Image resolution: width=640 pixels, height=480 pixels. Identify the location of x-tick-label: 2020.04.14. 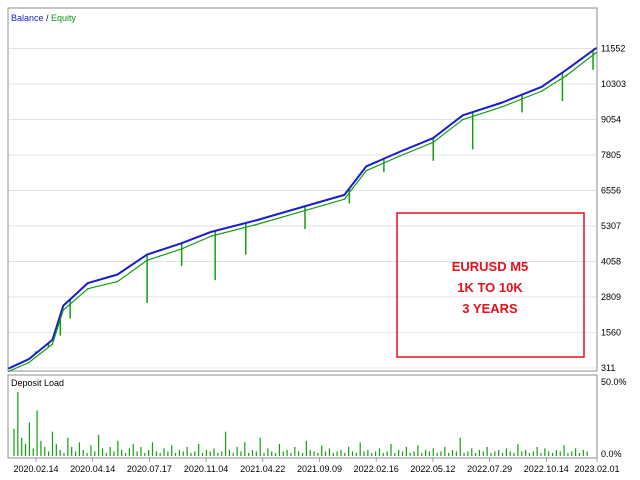
(92, 469).